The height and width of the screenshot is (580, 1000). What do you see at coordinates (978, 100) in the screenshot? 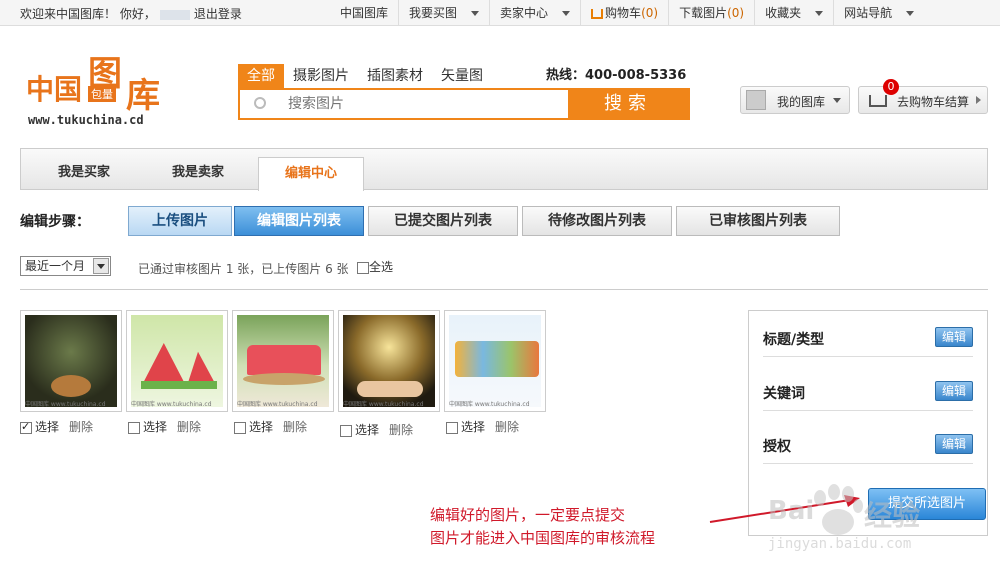
I see `chevron-right-icon` at bounding box center [978, 100].